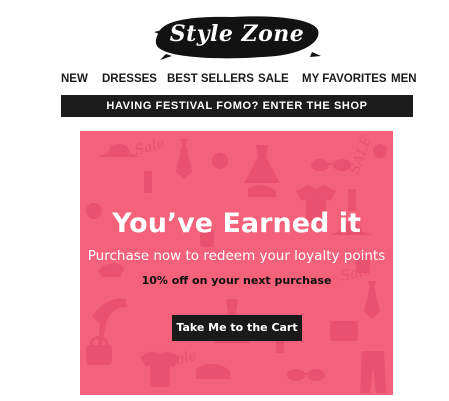  What do you see at coordinates (361, 155) in the screenshot?
I see `sale-tag-icon: SALE` at bounding box center [361, 155].